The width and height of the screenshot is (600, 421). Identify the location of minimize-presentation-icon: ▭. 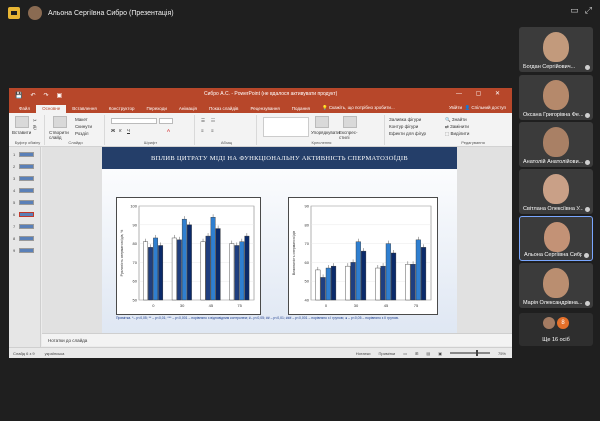
(574, 10).